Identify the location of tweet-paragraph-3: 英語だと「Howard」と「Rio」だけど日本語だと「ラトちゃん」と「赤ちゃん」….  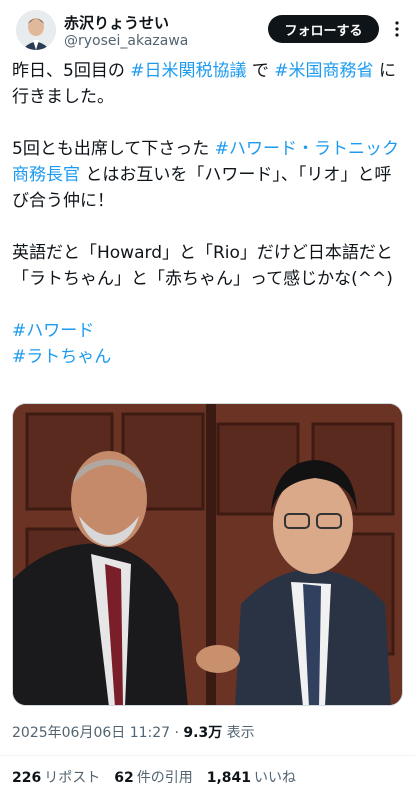
(202, 266).